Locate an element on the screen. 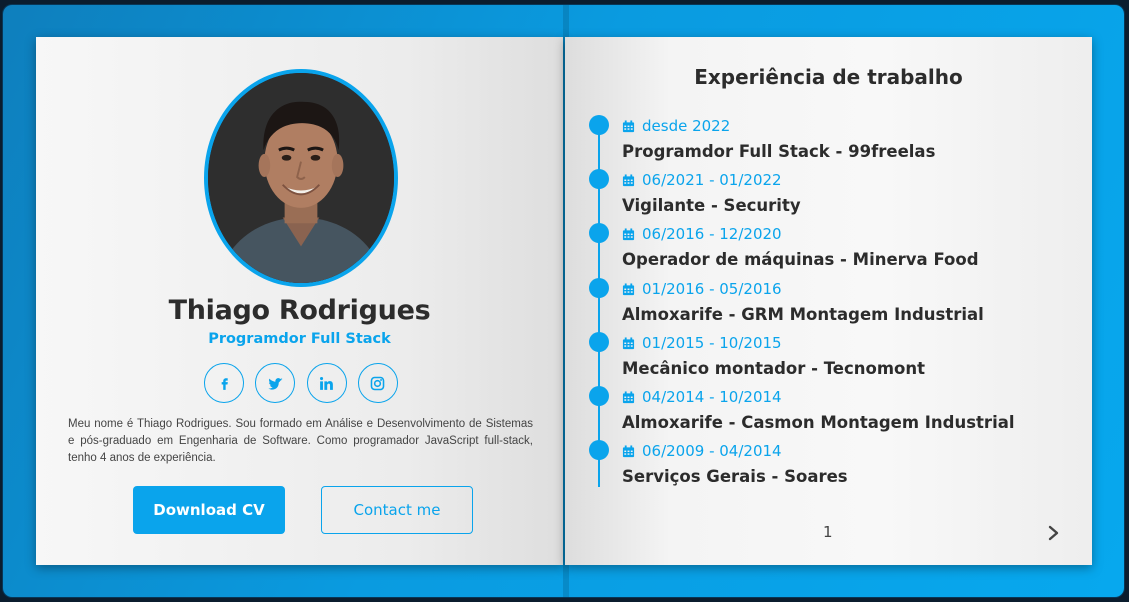 The image size is (1129, 602). timeline-date: 06/2021 - 01/2022 is located at coordinates (702, 180).